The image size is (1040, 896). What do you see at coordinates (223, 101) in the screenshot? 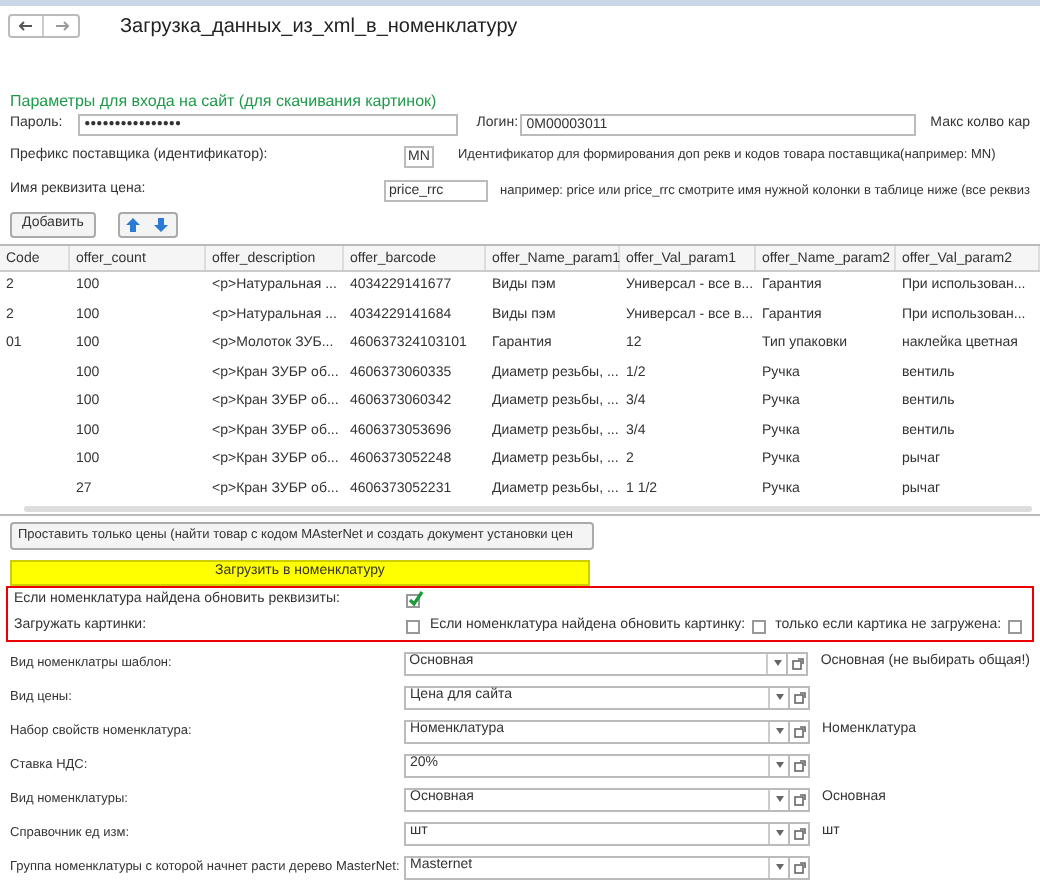
I see `section-heading: Параметры для входа на сайт (для скачивания картинок)` at bounding box center [223, 101].